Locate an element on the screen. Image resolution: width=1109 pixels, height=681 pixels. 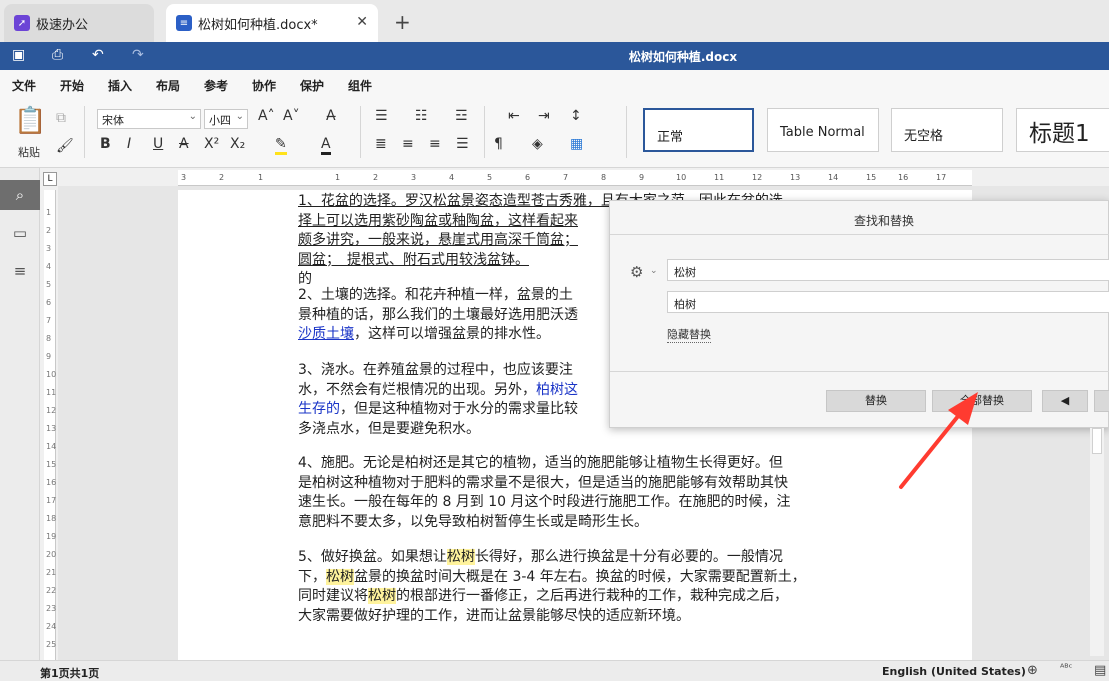
status-bar: 第1页共1页 English (United States) ⊕ ᴬᴮᶜ ▤ is located at coordinates (554, 670).